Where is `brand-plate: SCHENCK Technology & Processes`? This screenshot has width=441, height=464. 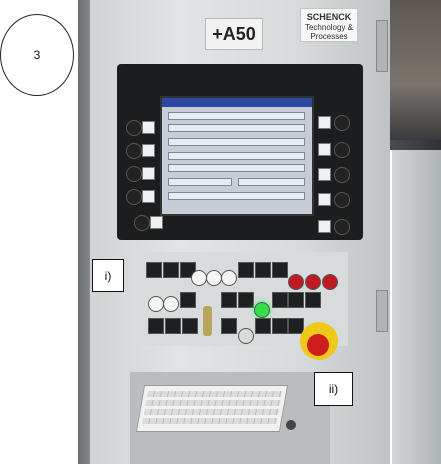
brand-plate: SCHENCK Technology & Processes is located at coordinates (329, 25).